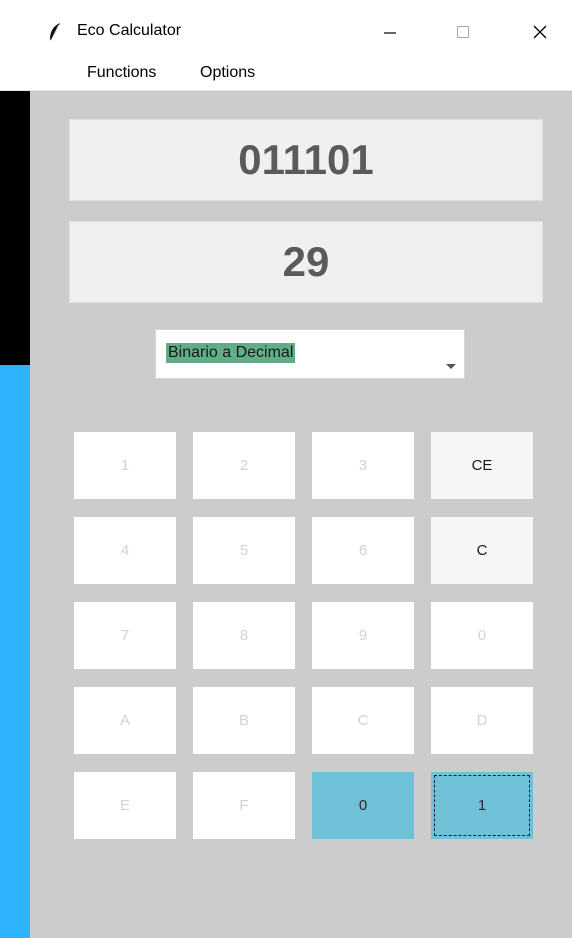 Image resolution: width=572 pixels, height=938 pixels. Describe the element at coordinates (125, 465) in the screenshot. I see `key-1: 1` at that location.